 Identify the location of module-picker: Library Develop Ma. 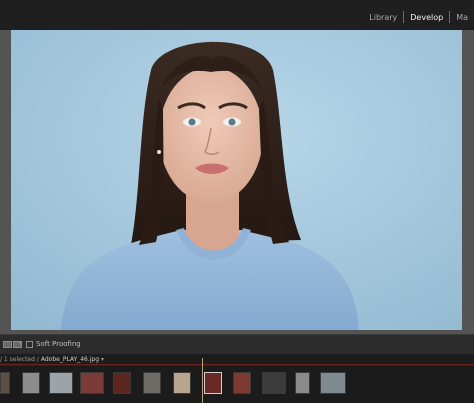
(418, 17).